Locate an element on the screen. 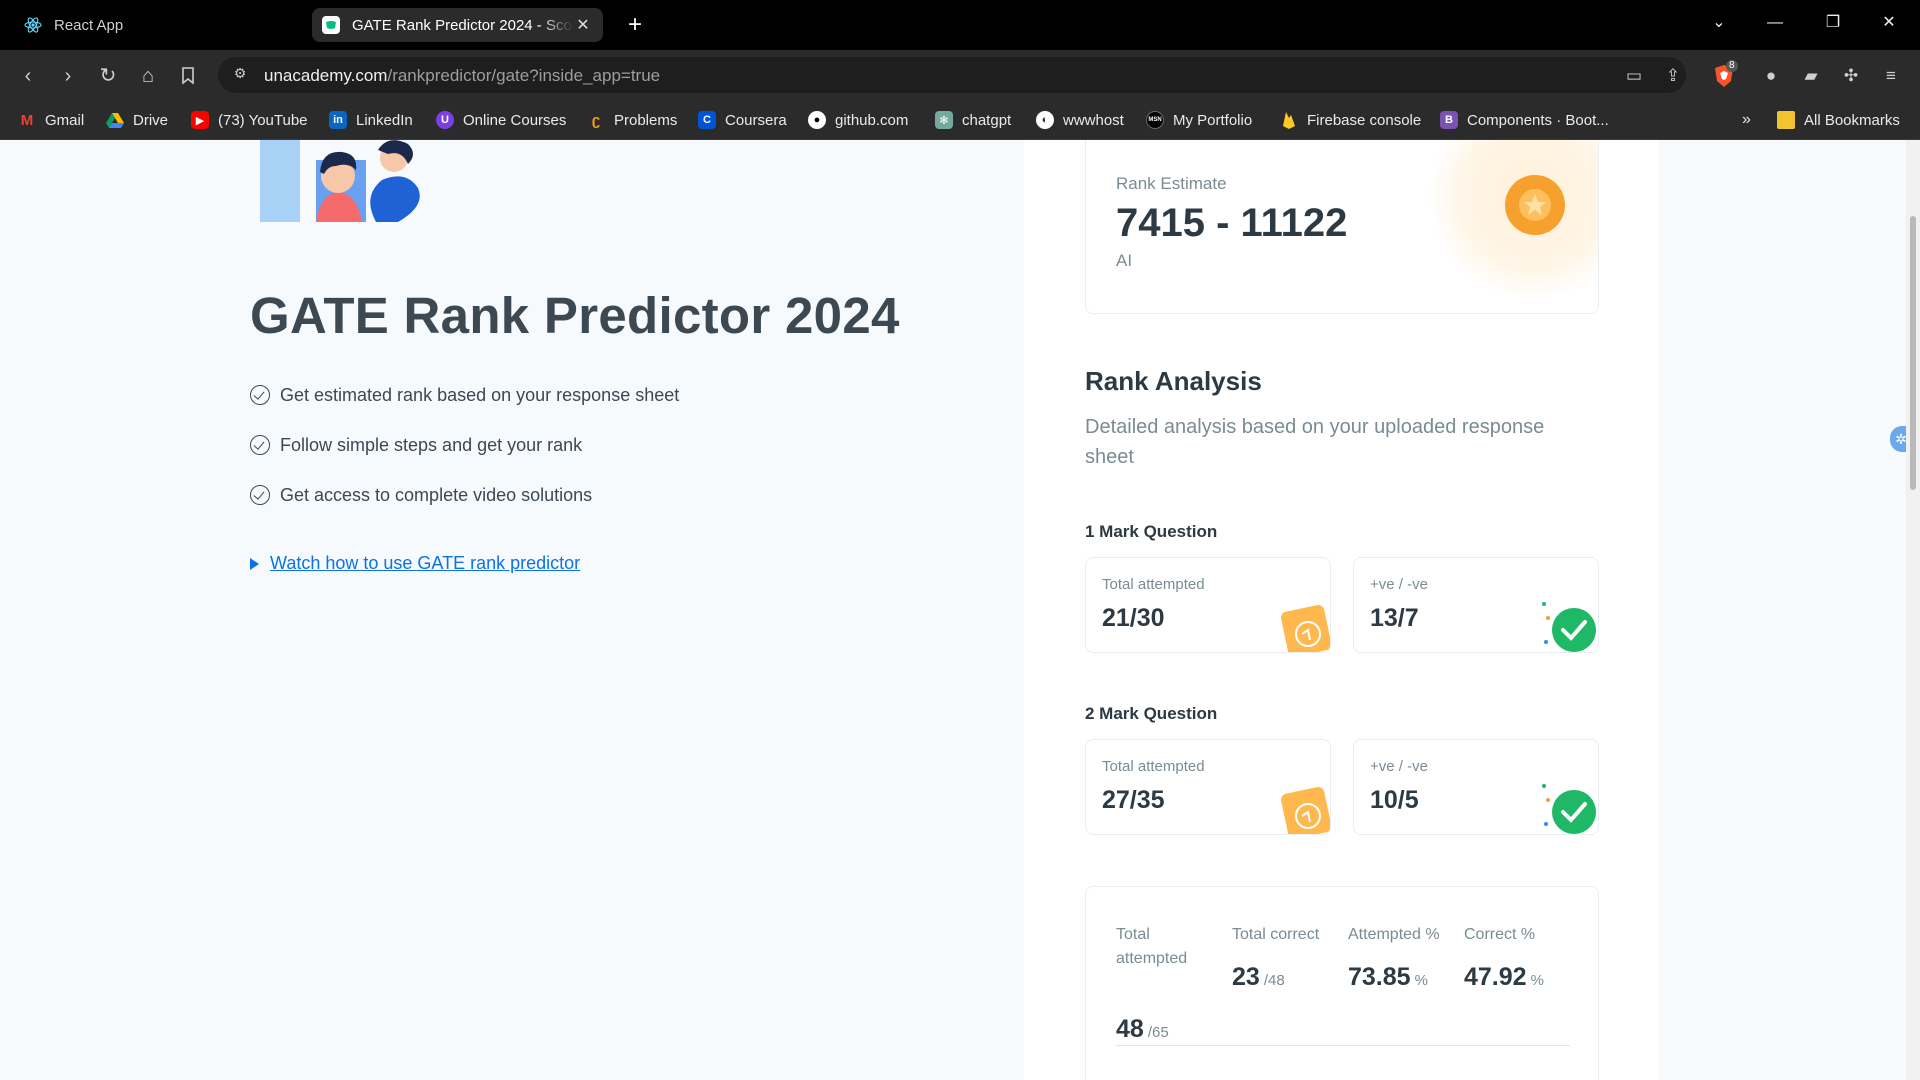 This screenshot has height=1080, width=1920. close-window-button: ✕ is located at coordinates (1889, 23).